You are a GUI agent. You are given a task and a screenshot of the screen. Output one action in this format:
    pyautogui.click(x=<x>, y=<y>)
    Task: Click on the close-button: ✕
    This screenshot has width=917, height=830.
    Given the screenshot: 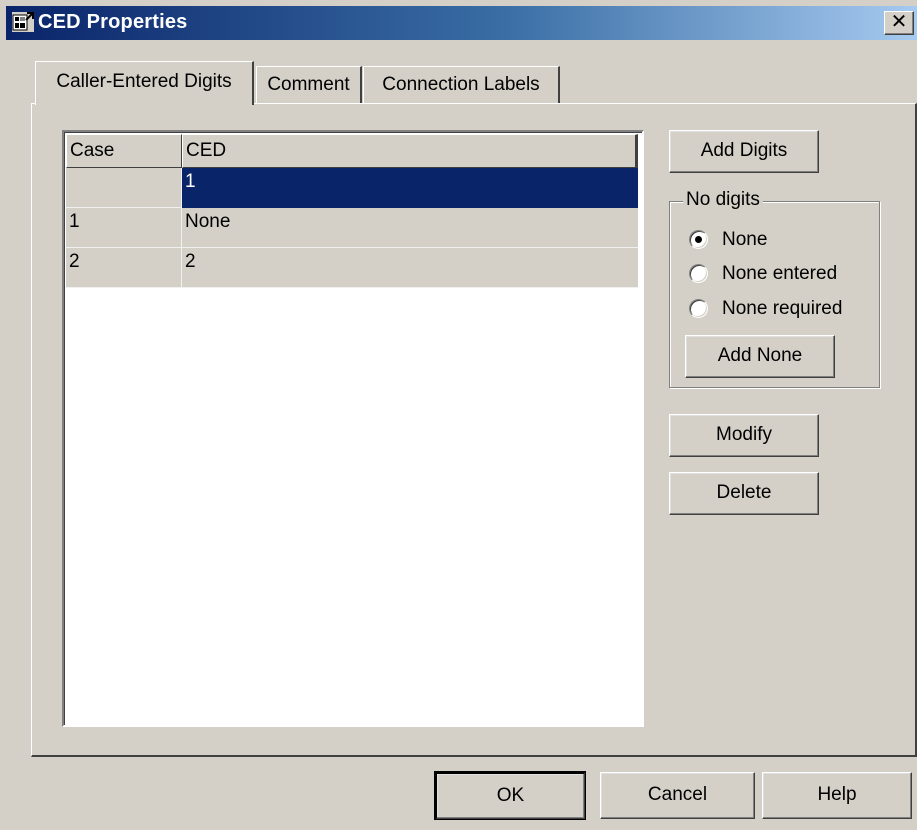 What is the action you would take?
    pyautogui.click(x=899, y=23)
    